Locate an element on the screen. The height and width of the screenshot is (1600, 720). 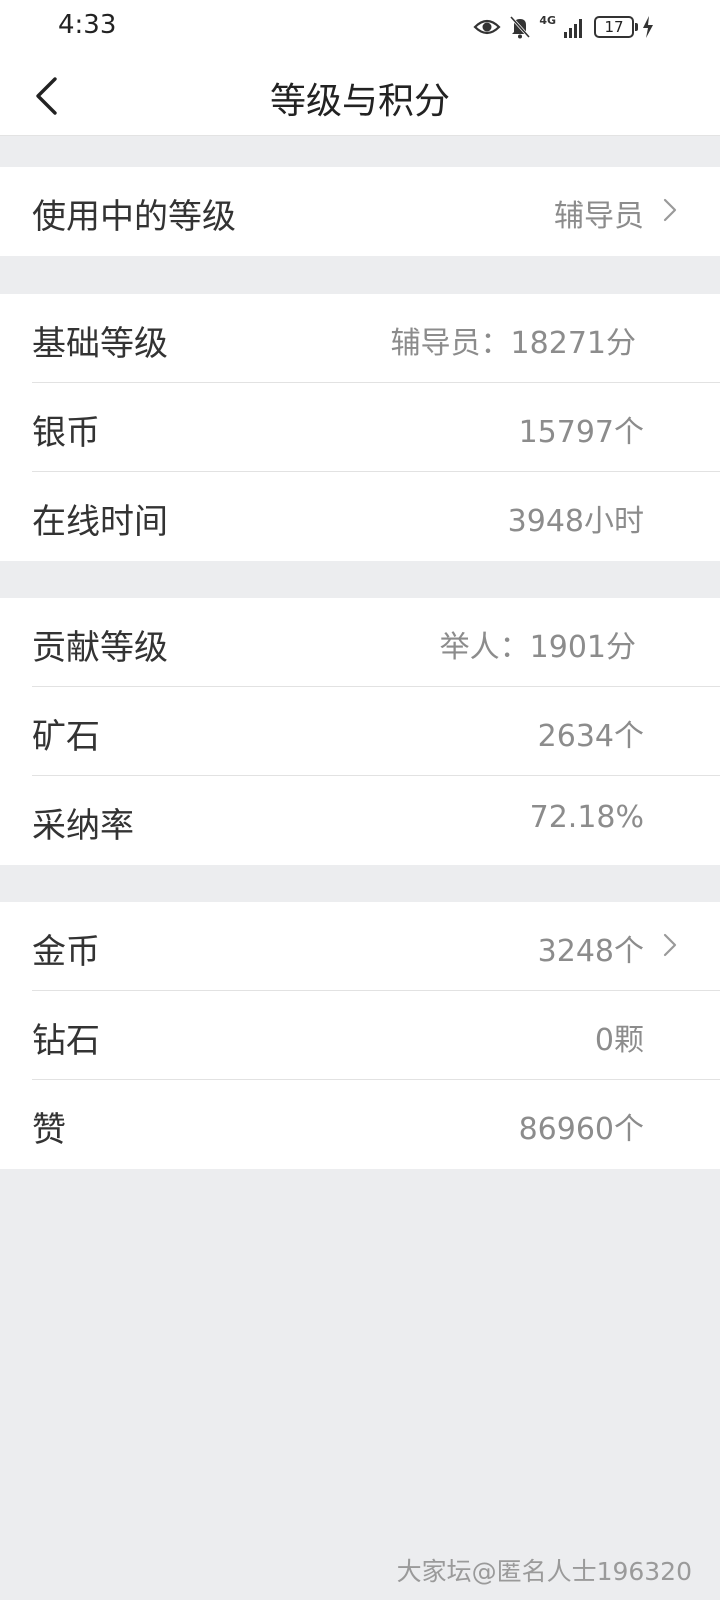
basic-level-label: 基础等级 is located at coordinates (100, 344).